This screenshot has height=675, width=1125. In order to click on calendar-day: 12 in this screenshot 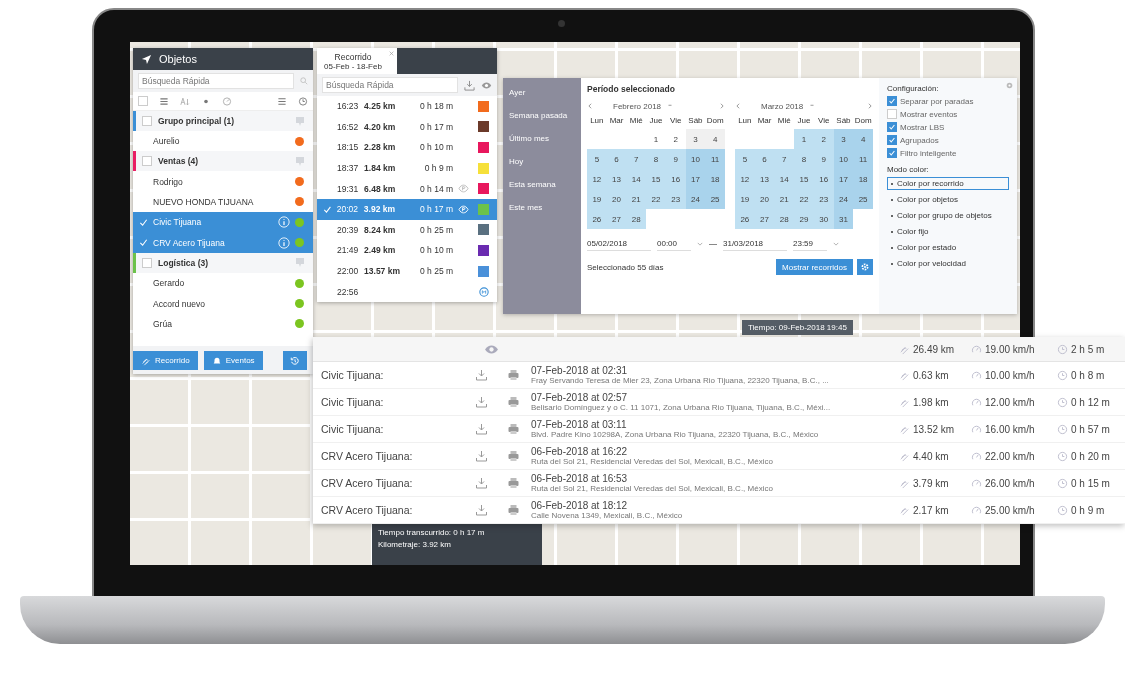, I will do `click(745, 179)`.